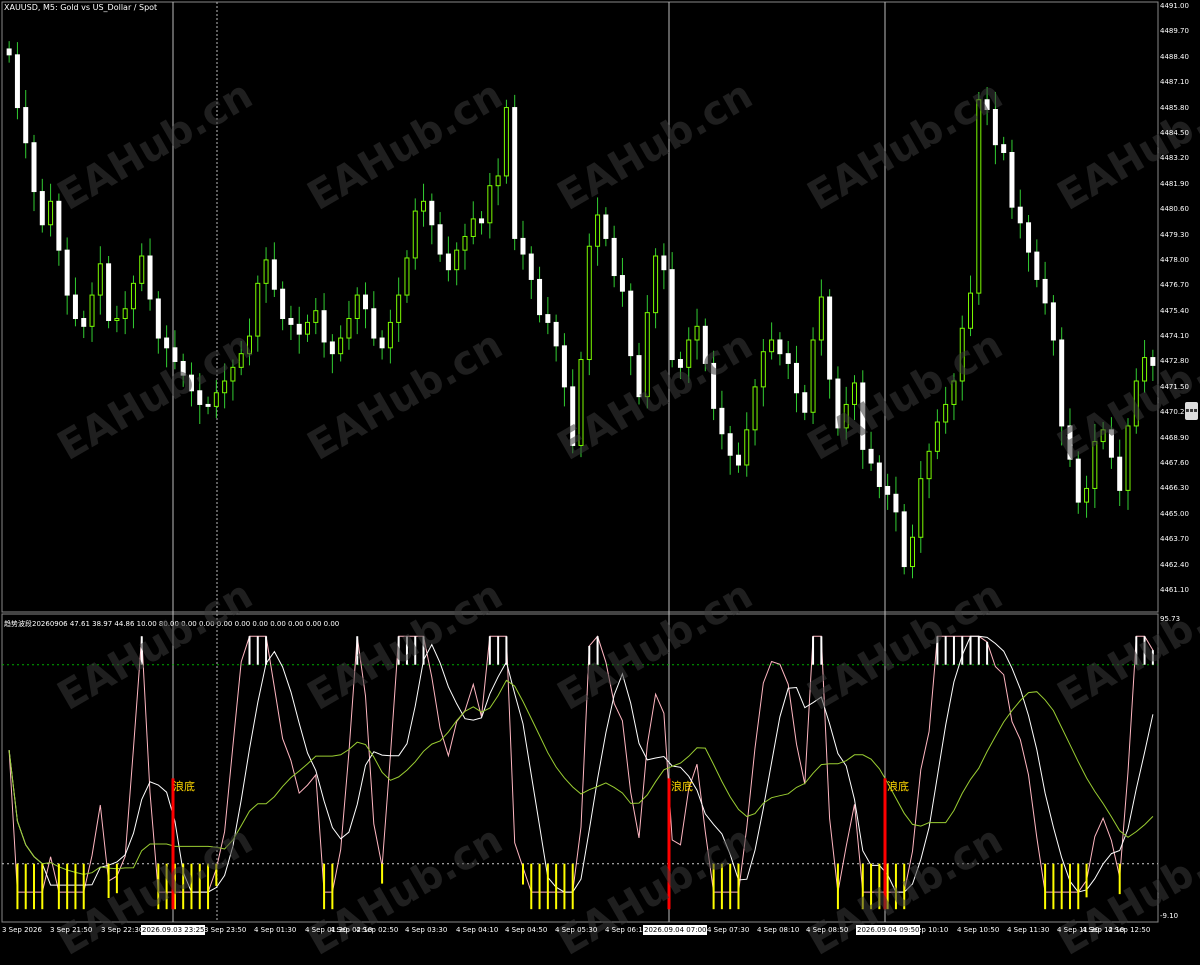 This screenshot has width=1200, height=965. Describe the element at coordinates (1174, 285) in the screenshot. I see `price-tick: 4476.70` at that location.